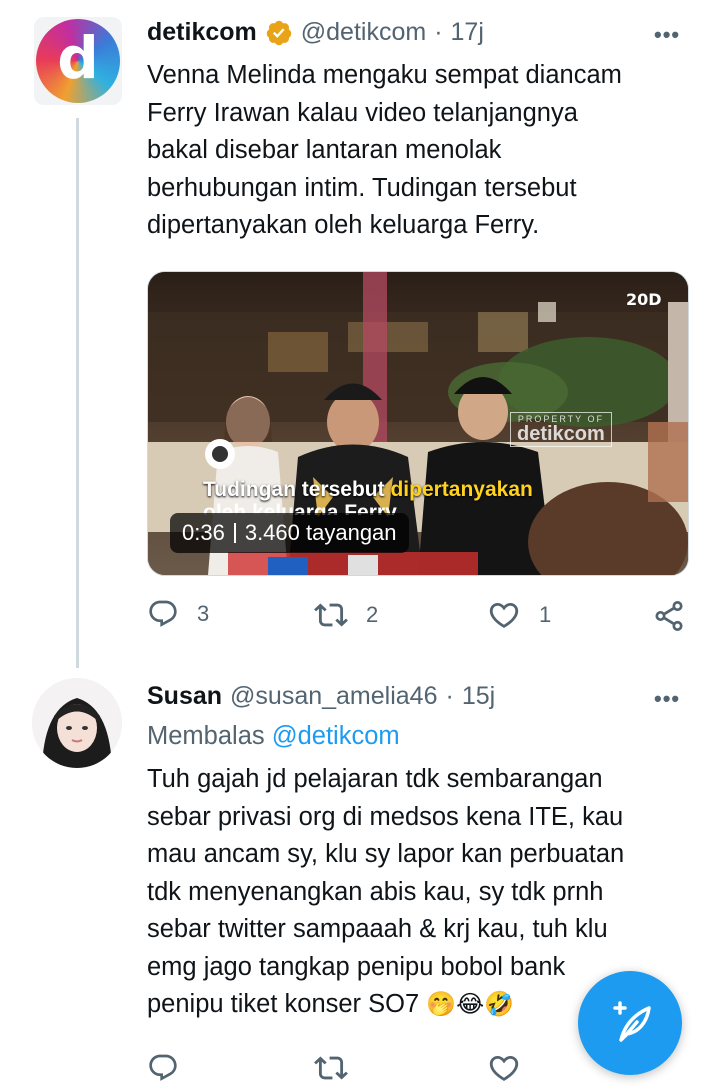 This screenshot has height=1090, width=719. Describe the element at coordinates (372, 614) in the screenshot. I see `retweet-count: 2` at that location.